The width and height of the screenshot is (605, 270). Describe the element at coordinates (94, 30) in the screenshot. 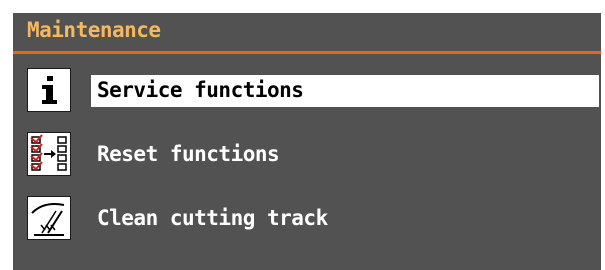

I see `panel-title: Maintenance` at that location.